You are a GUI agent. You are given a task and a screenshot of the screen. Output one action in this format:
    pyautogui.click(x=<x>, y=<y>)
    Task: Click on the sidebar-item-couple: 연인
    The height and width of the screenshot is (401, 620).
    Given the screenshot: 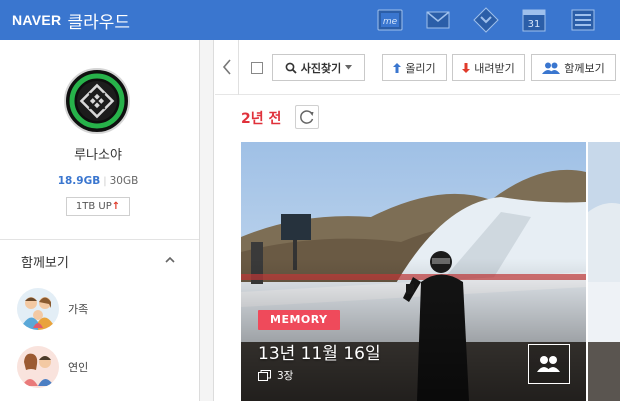 What is the action you would take?
    pyautogui.click(x=107, y=368)
    